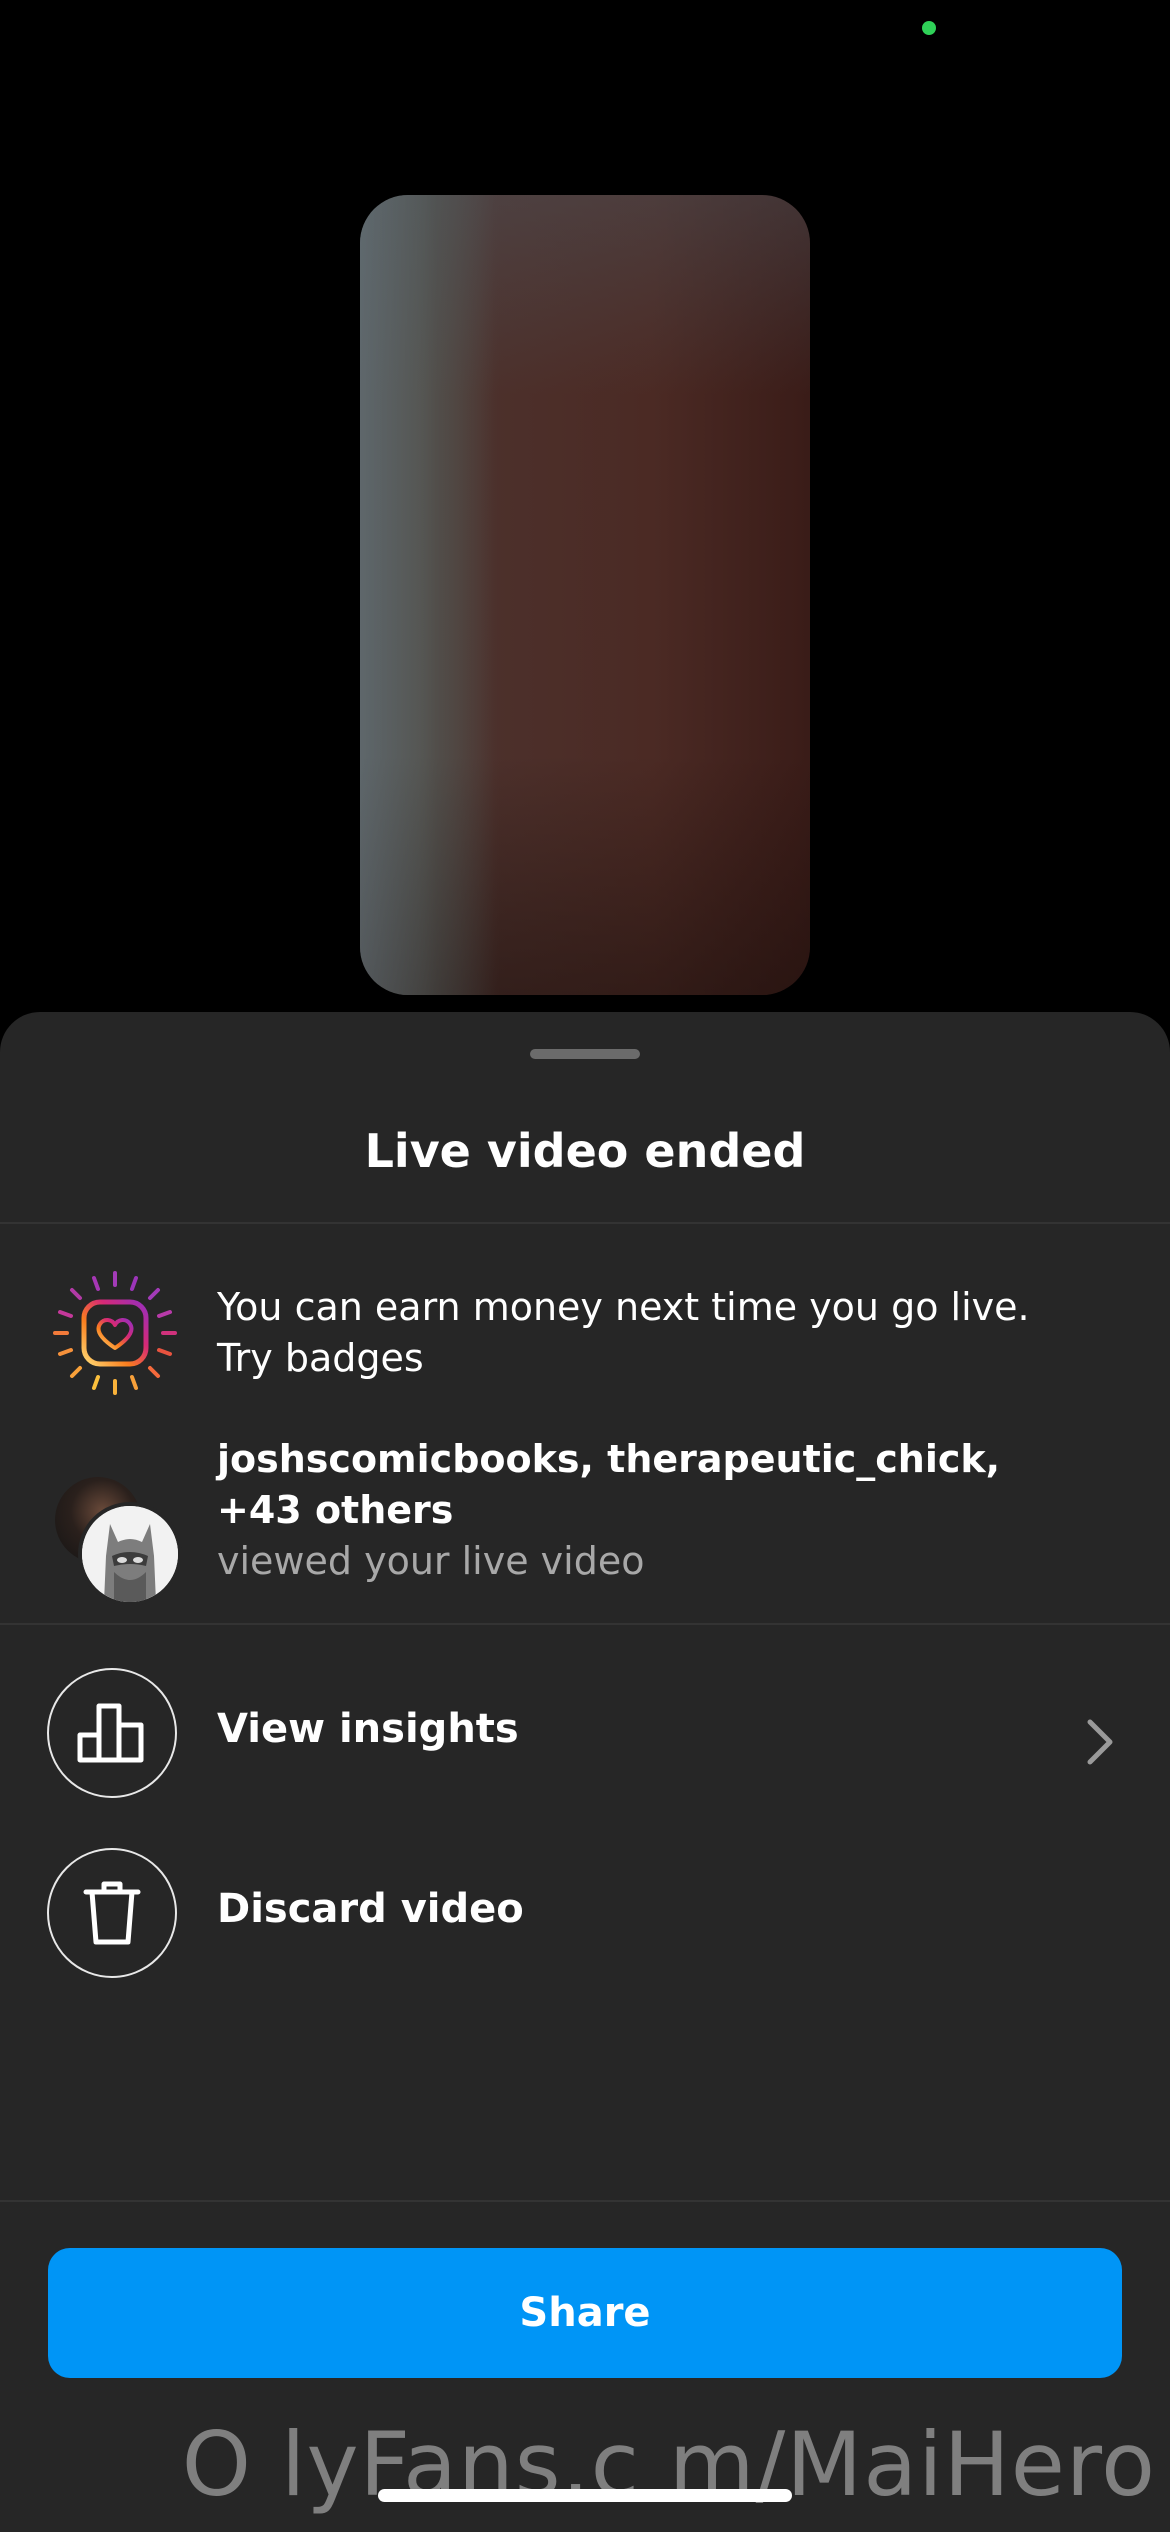 The image size is (1170, 2532). Describe the element at coordinates (585, 2313) in the screenshot. I see `share-button: Share` at that location.